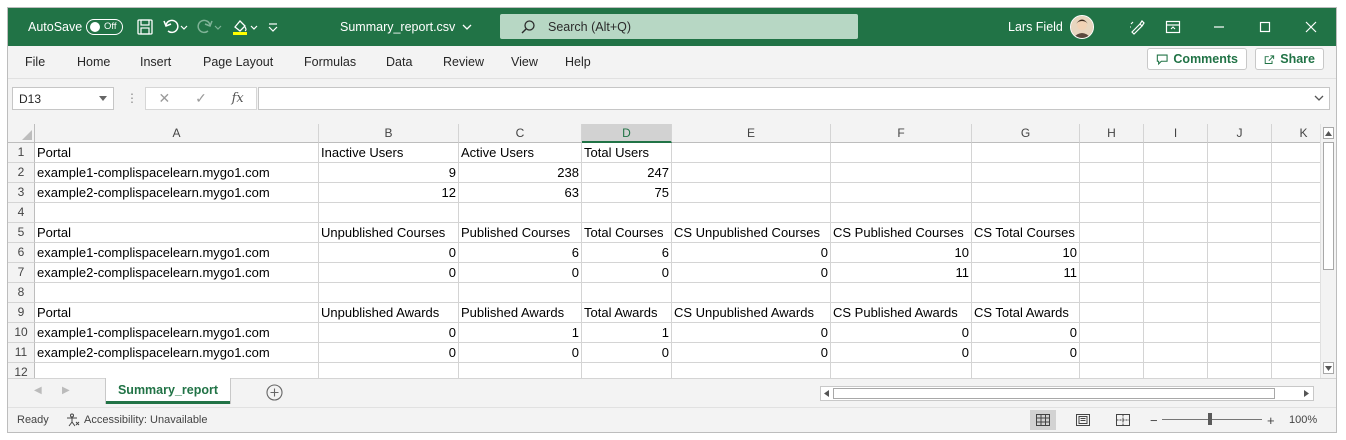 This screenshot has width=1346, height=440. Describe the element at coordinates (520, 153) in the screenshot. I see `cell-c1: Active Users` at that location.